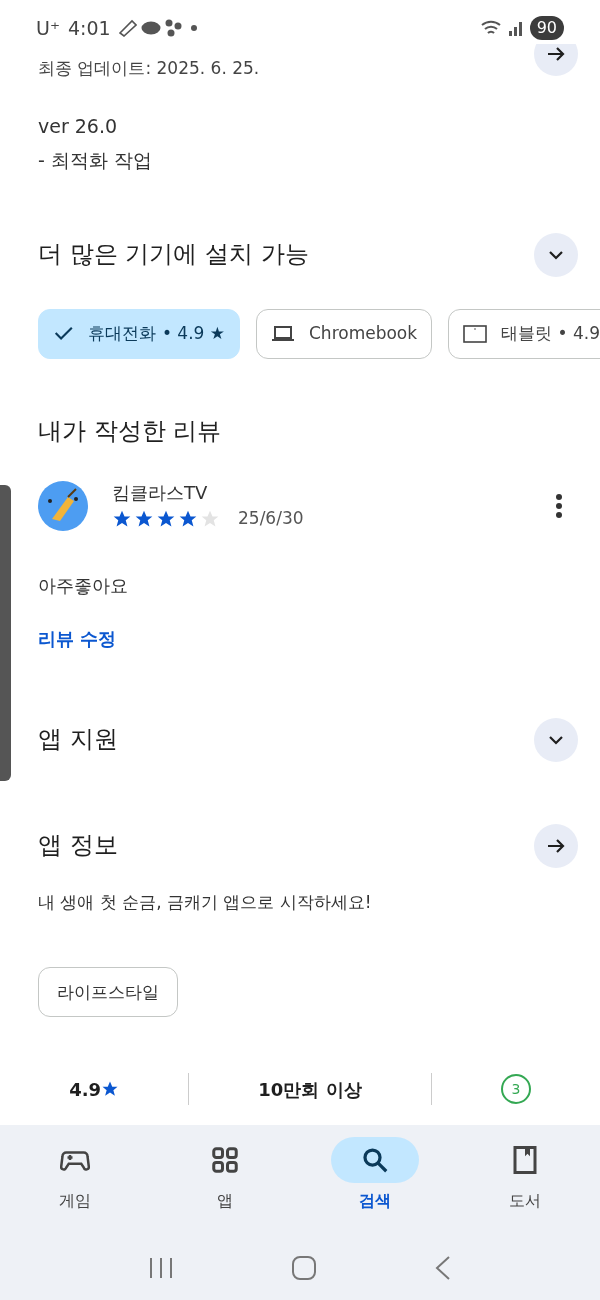  I want to click on cloud-icon, so click(150, 28).